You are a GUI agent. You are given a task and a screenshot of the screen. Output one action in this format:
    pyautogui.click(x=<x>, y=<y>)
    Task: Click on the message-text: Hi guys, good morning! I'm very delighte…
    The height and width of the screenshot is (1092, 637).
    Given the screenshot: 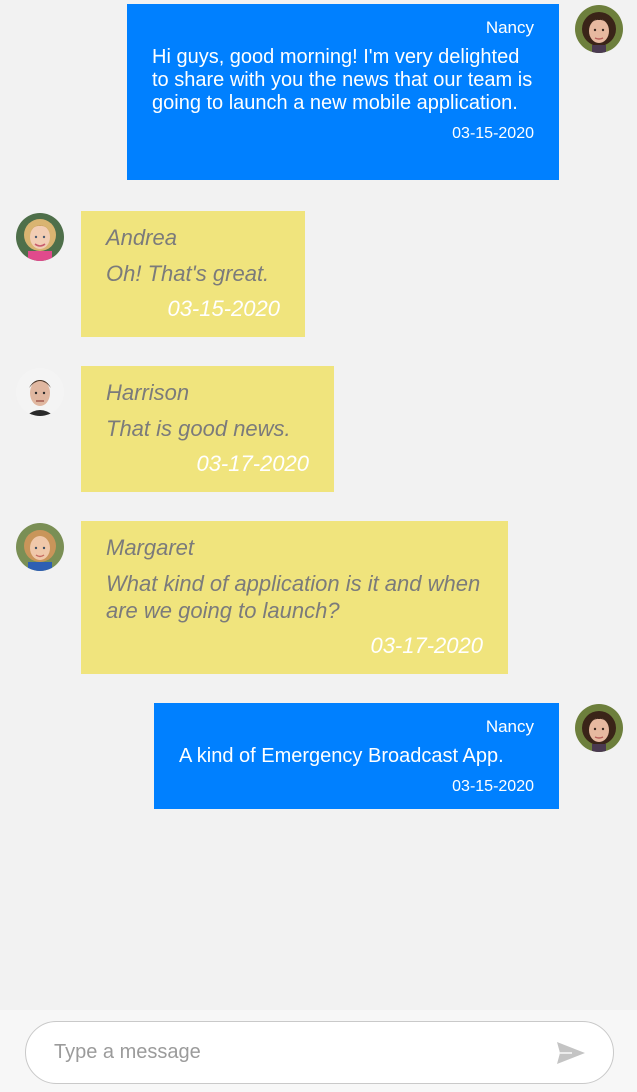 What is the action you would take?
    pyautogui.click(x=342, y=80)
    